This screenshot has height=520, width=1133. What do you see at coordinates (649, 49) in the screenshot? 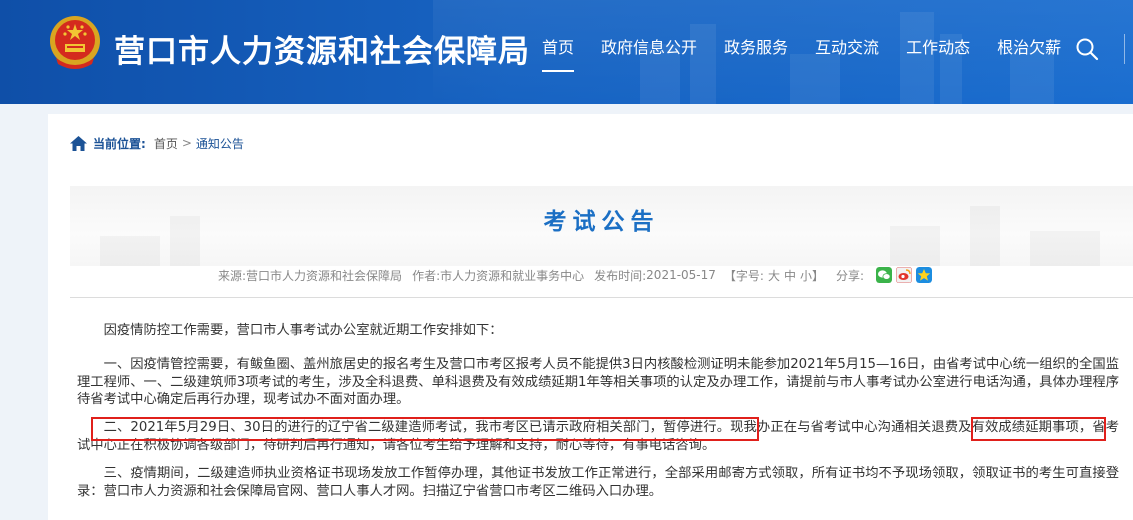
I see `nav-government-info: 政府信息公开` at bounding box center [649, 49].